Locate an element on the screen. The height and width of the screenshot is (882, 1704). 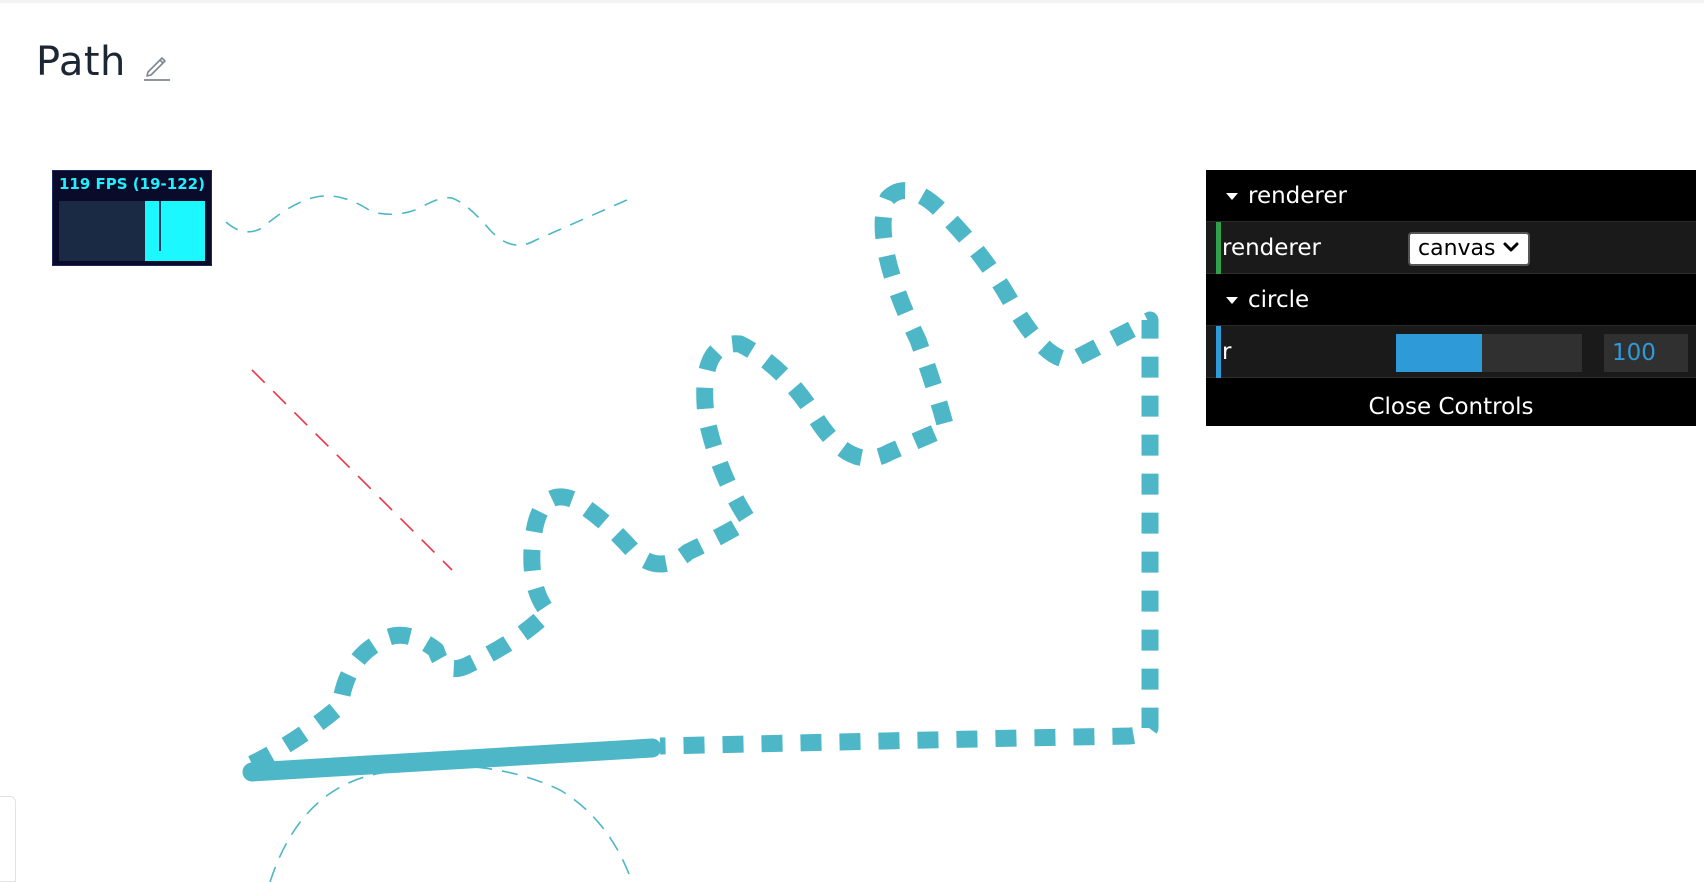
radius-value-input: 100 is located at coordinates (1646, 353).